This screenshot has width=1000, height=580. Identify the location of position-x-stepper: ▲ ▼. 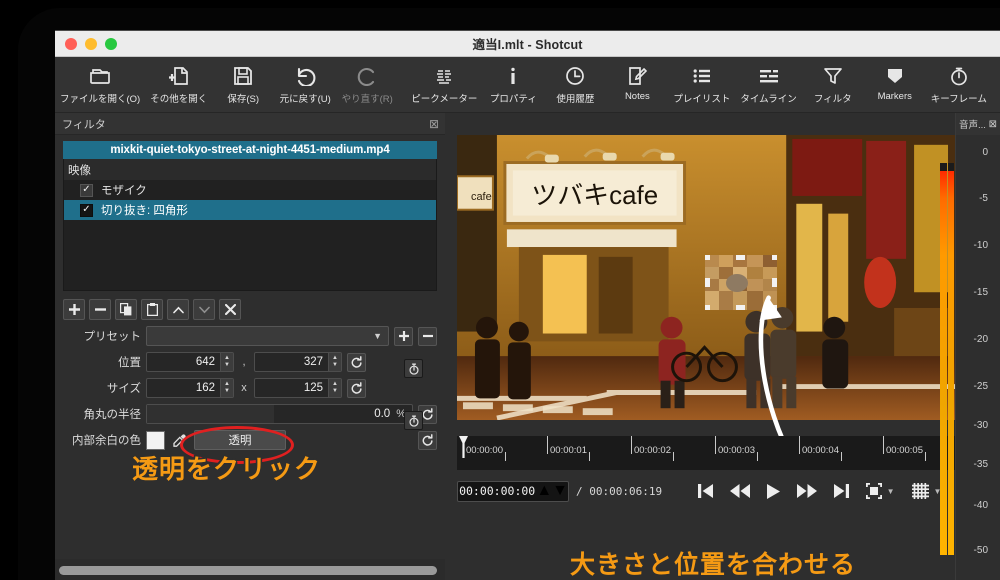
(226, 362).